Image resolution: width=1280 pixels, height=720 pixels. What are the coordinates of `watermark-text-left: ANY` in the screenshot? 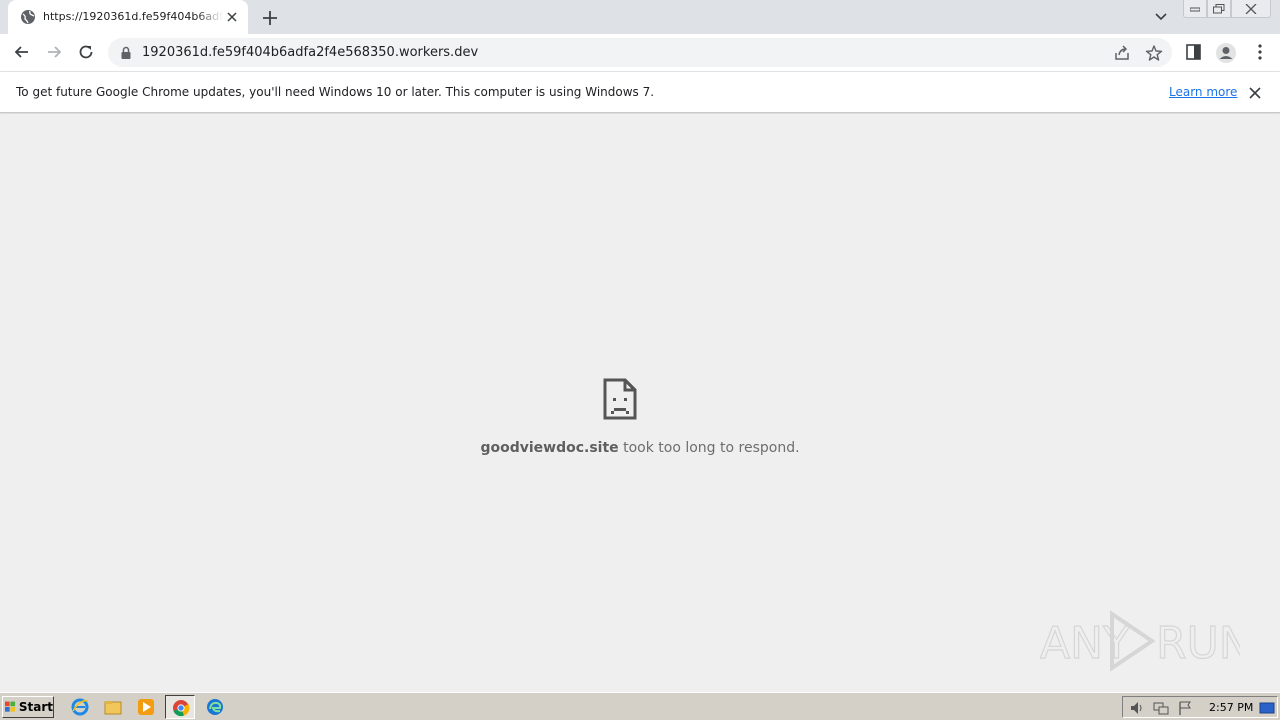 It's located at (1085, 643).